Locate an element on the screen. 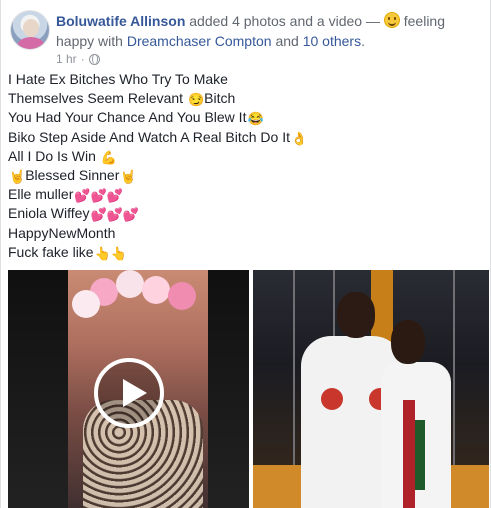  laughing-emoji: 😂 is located at coordinates (255, 119).